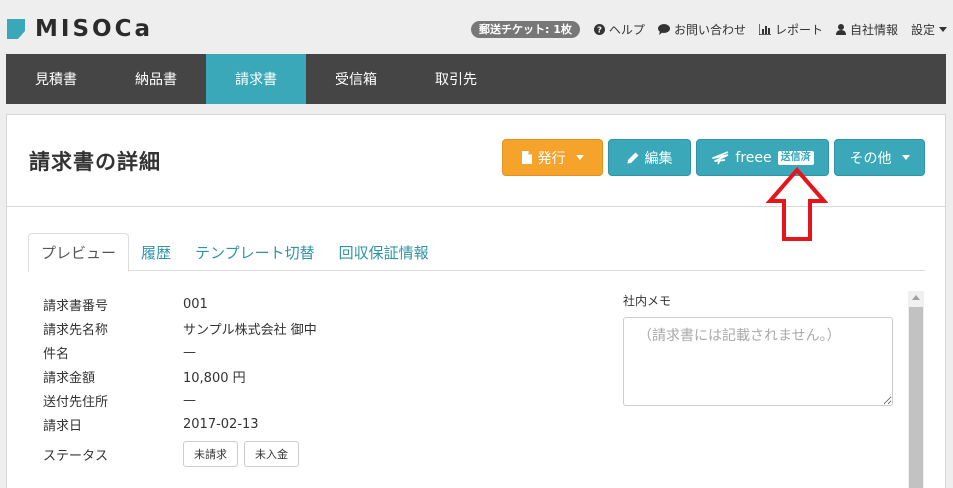 Image resolution: width=953 pixels, height=488 pixels. Describe the element at coordinates (180, 454) in the screenshot. I see `status-row: ステータス 未請求 未入金` at that location.